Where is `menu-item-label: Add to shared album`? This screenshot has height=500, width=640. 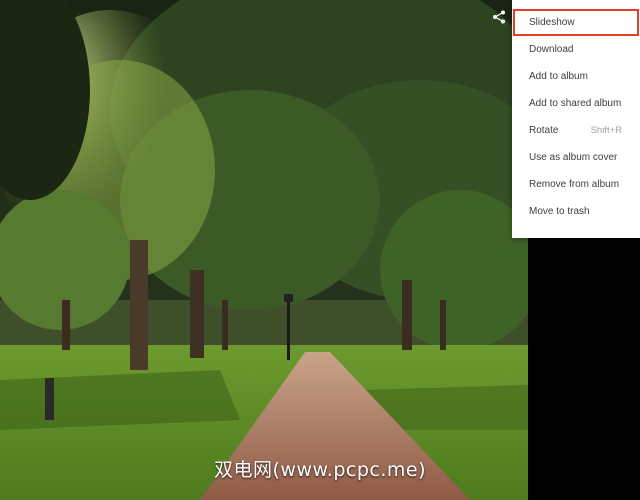 menu-item-label: Add to shared album is located at coordinates (575, 103).